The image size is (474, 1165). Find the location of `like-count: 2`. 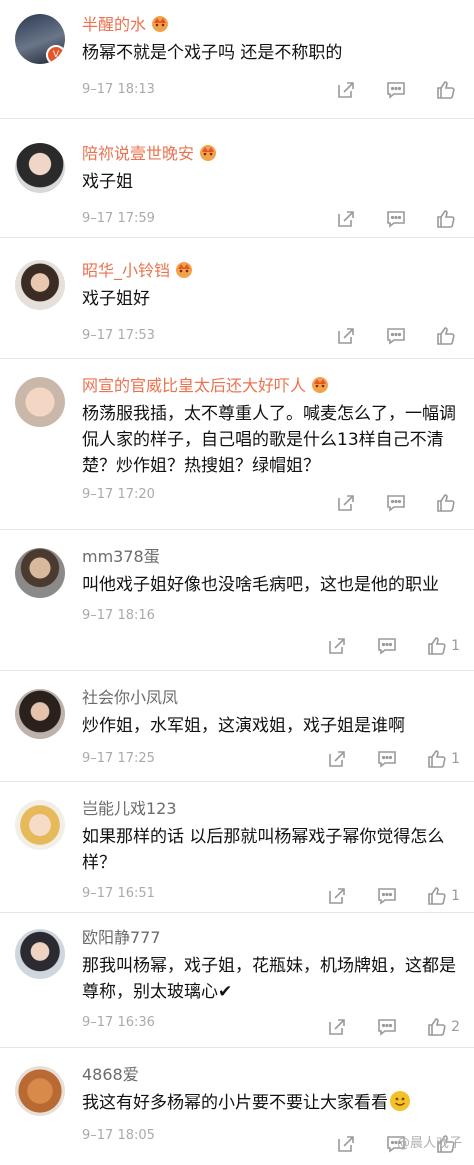

like-count: 2 is located at coordinates (455, 1027).